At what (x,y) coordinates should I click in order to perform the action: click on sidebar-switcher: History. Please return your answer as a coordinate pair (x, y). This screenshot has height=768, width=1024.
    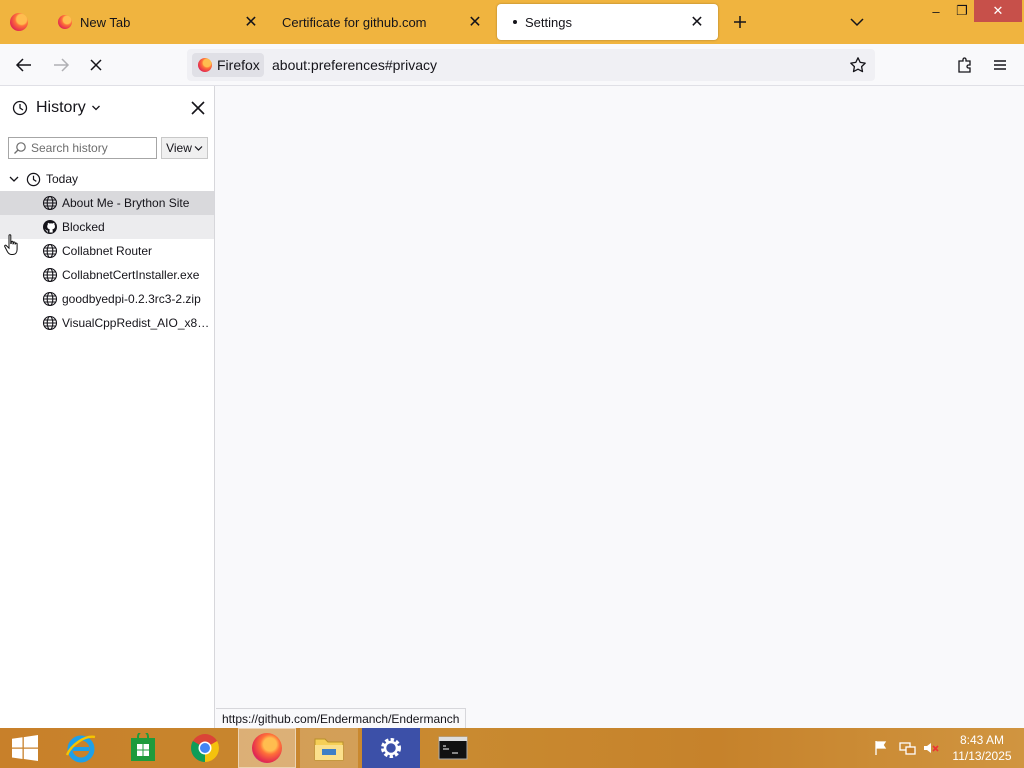
    Looking at the image, I should click on (56, 108).